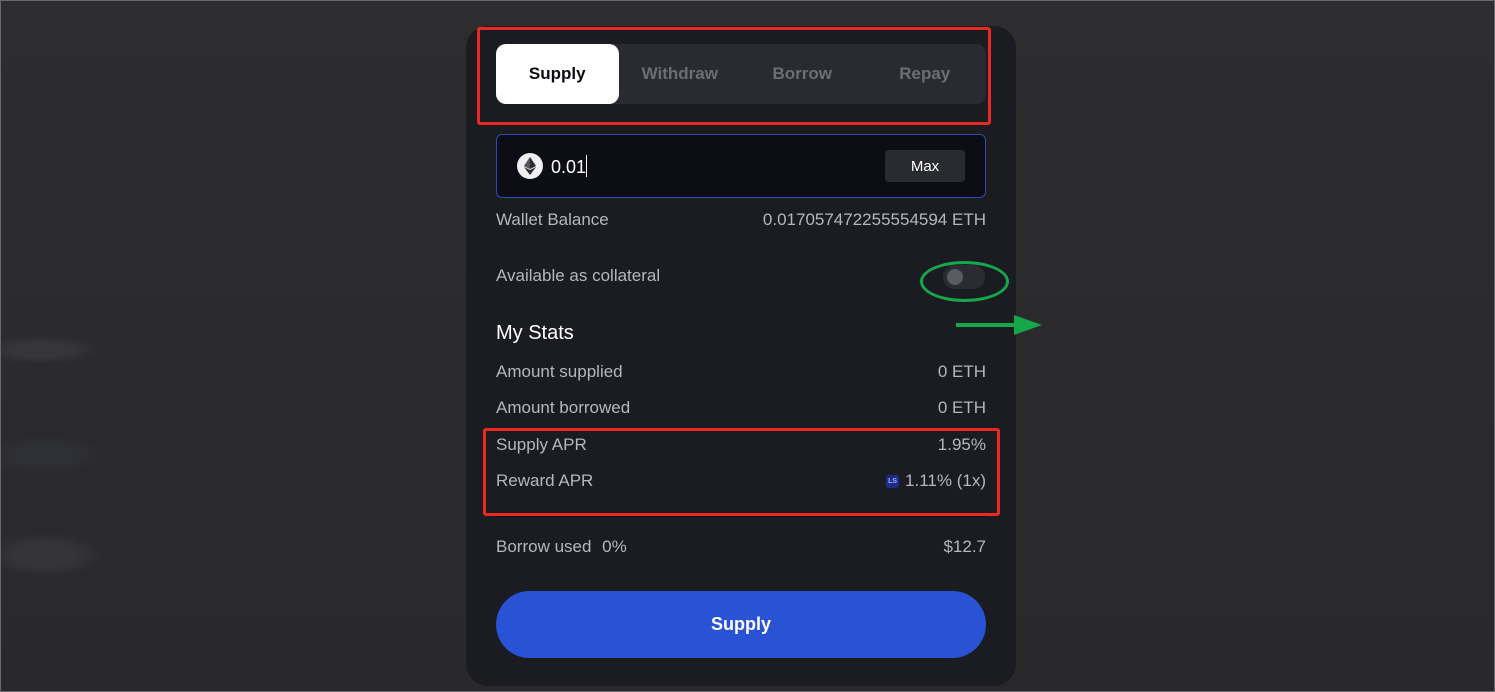  I want to click on borrow-used-value: $12.7, so click(964, 546).